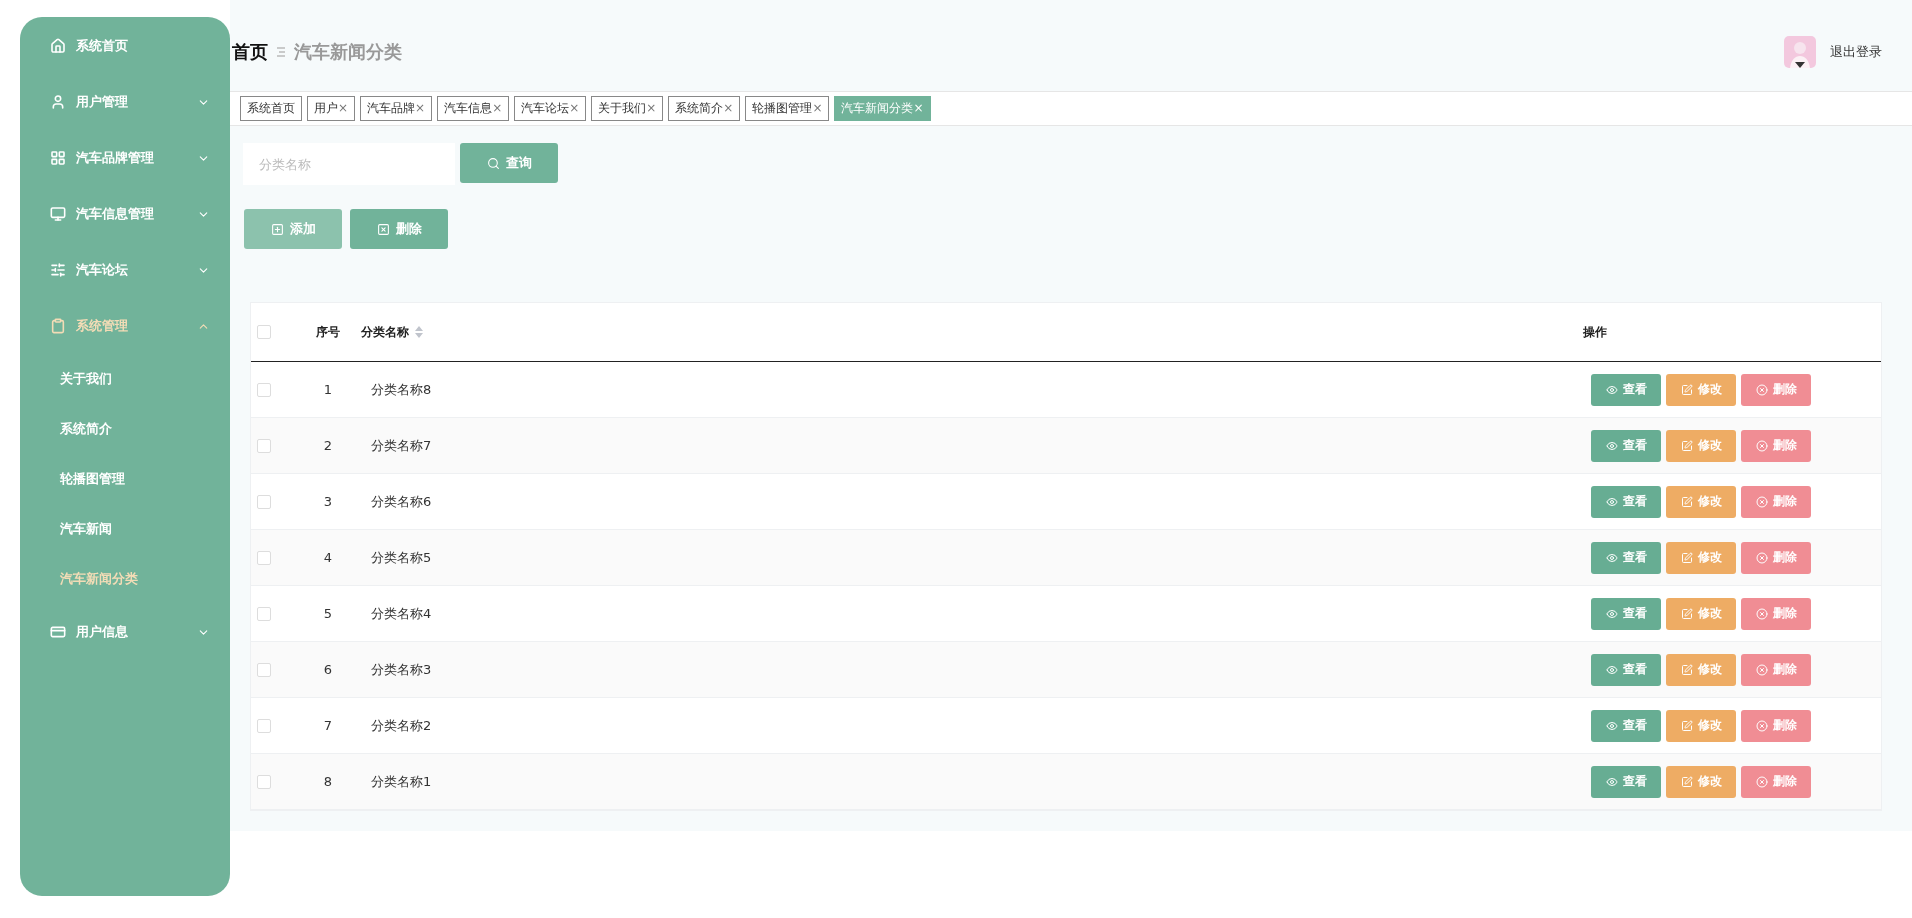 This screenshot has height=918, width=1912. I want to click on table-cell-text: 分类名称3, so click(401, 669).